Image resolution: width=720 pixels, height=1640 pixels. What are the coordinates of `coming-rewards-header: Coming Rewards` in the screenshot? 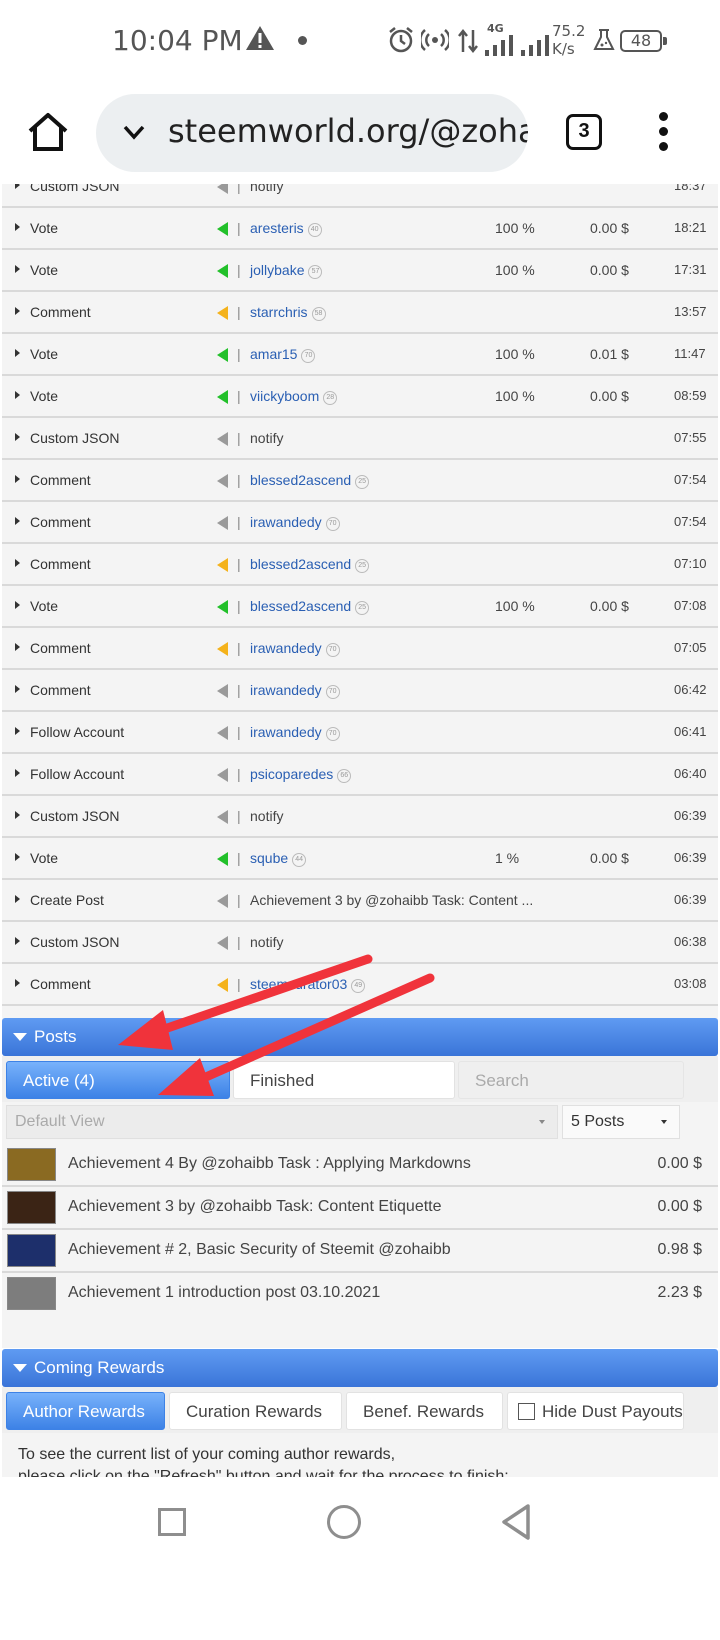 It's located at (360, 1368).